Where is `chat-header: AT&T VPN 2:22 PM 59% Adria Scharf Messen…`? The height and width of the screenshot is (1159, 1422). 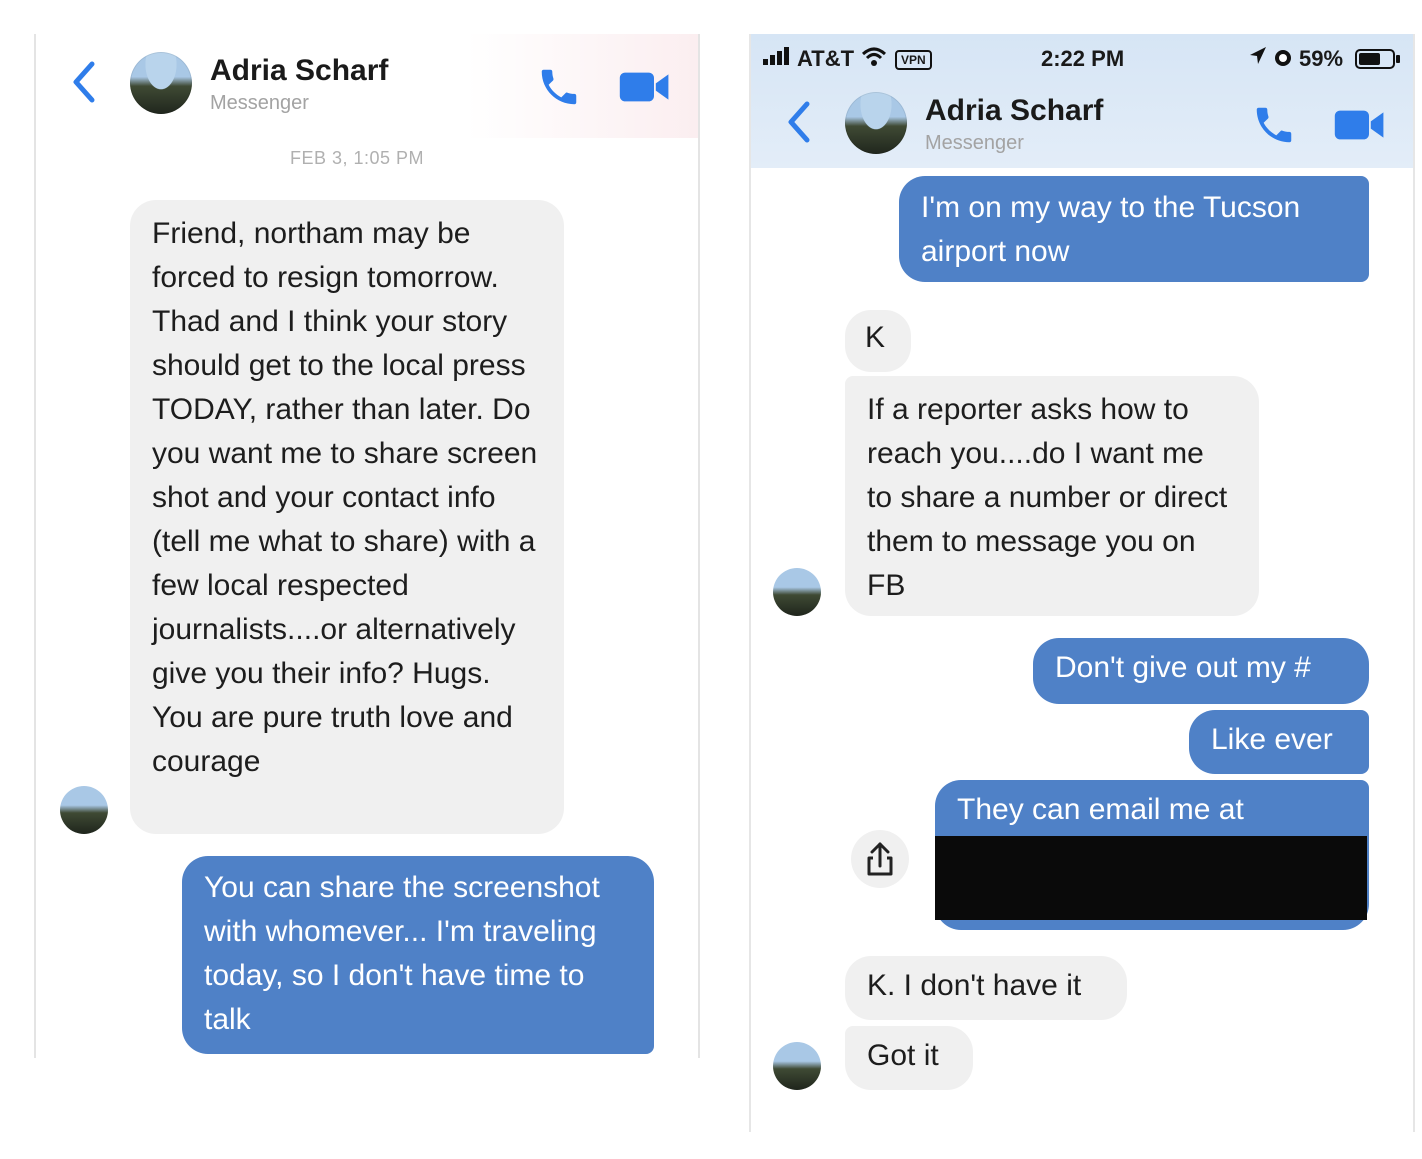 chat-header: AT&T VPN 2:22 PM 59% Adria Scharf Messen… is located at coordinates (1082, 101).